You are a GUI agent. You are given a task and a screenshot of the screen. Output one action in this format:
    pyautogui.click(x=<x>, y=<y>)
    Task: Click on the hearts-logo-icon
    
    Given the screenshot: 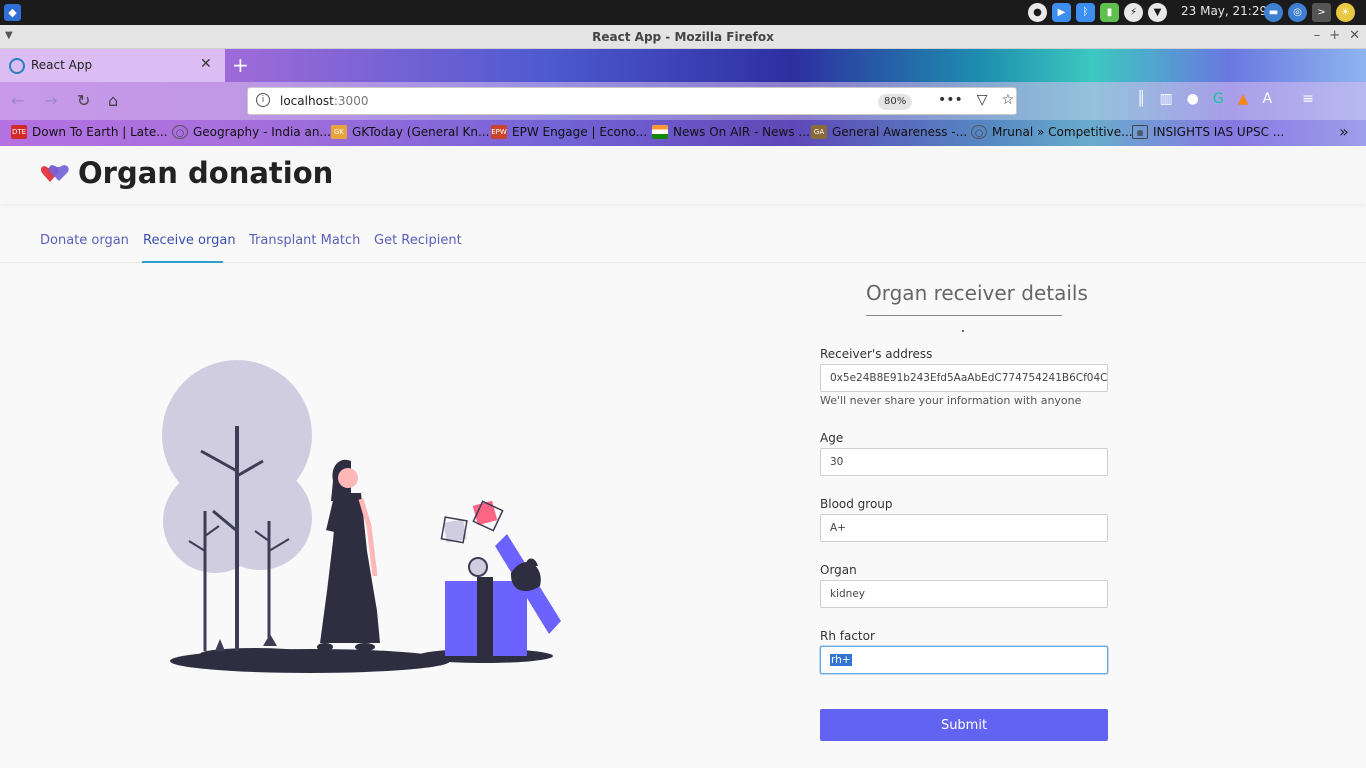 What is the action you would take?
    pyautogui.click(x=54, y=173)
    